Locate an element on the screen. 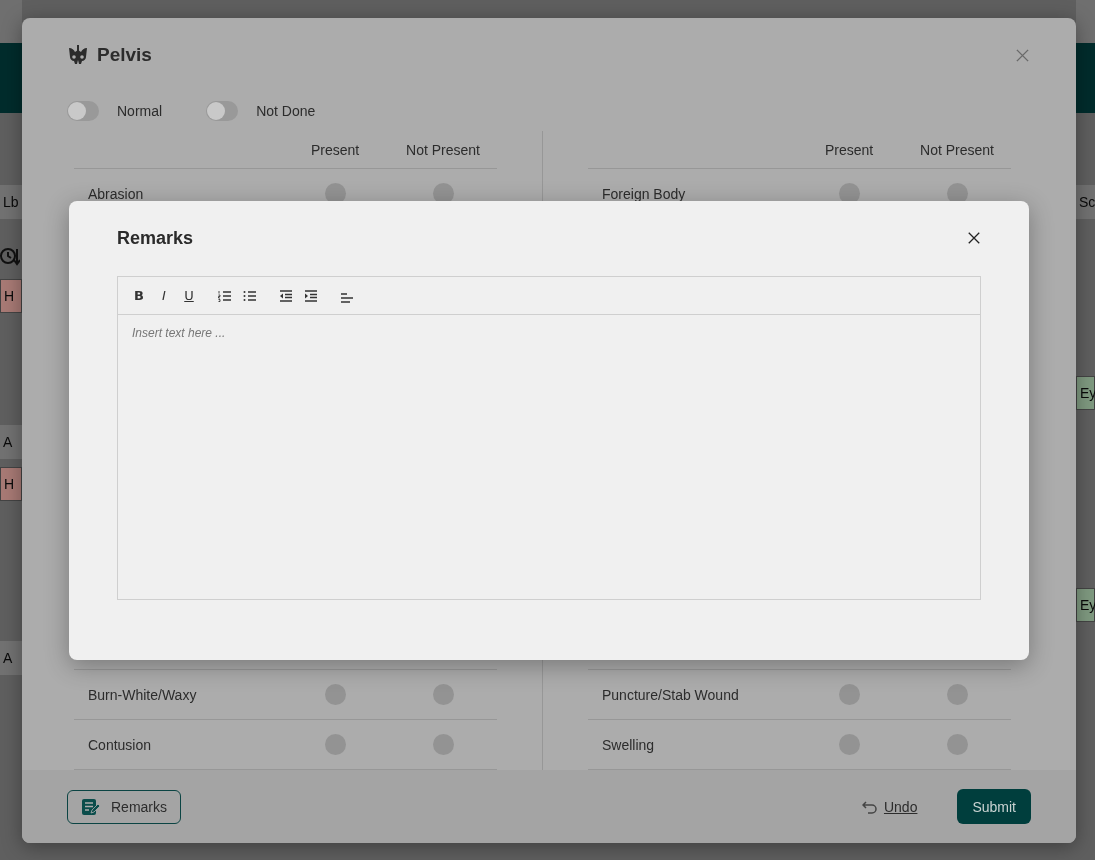 This screenshot has height=860, width=1095. background-text: Lb is located at coordinates (11, 202).